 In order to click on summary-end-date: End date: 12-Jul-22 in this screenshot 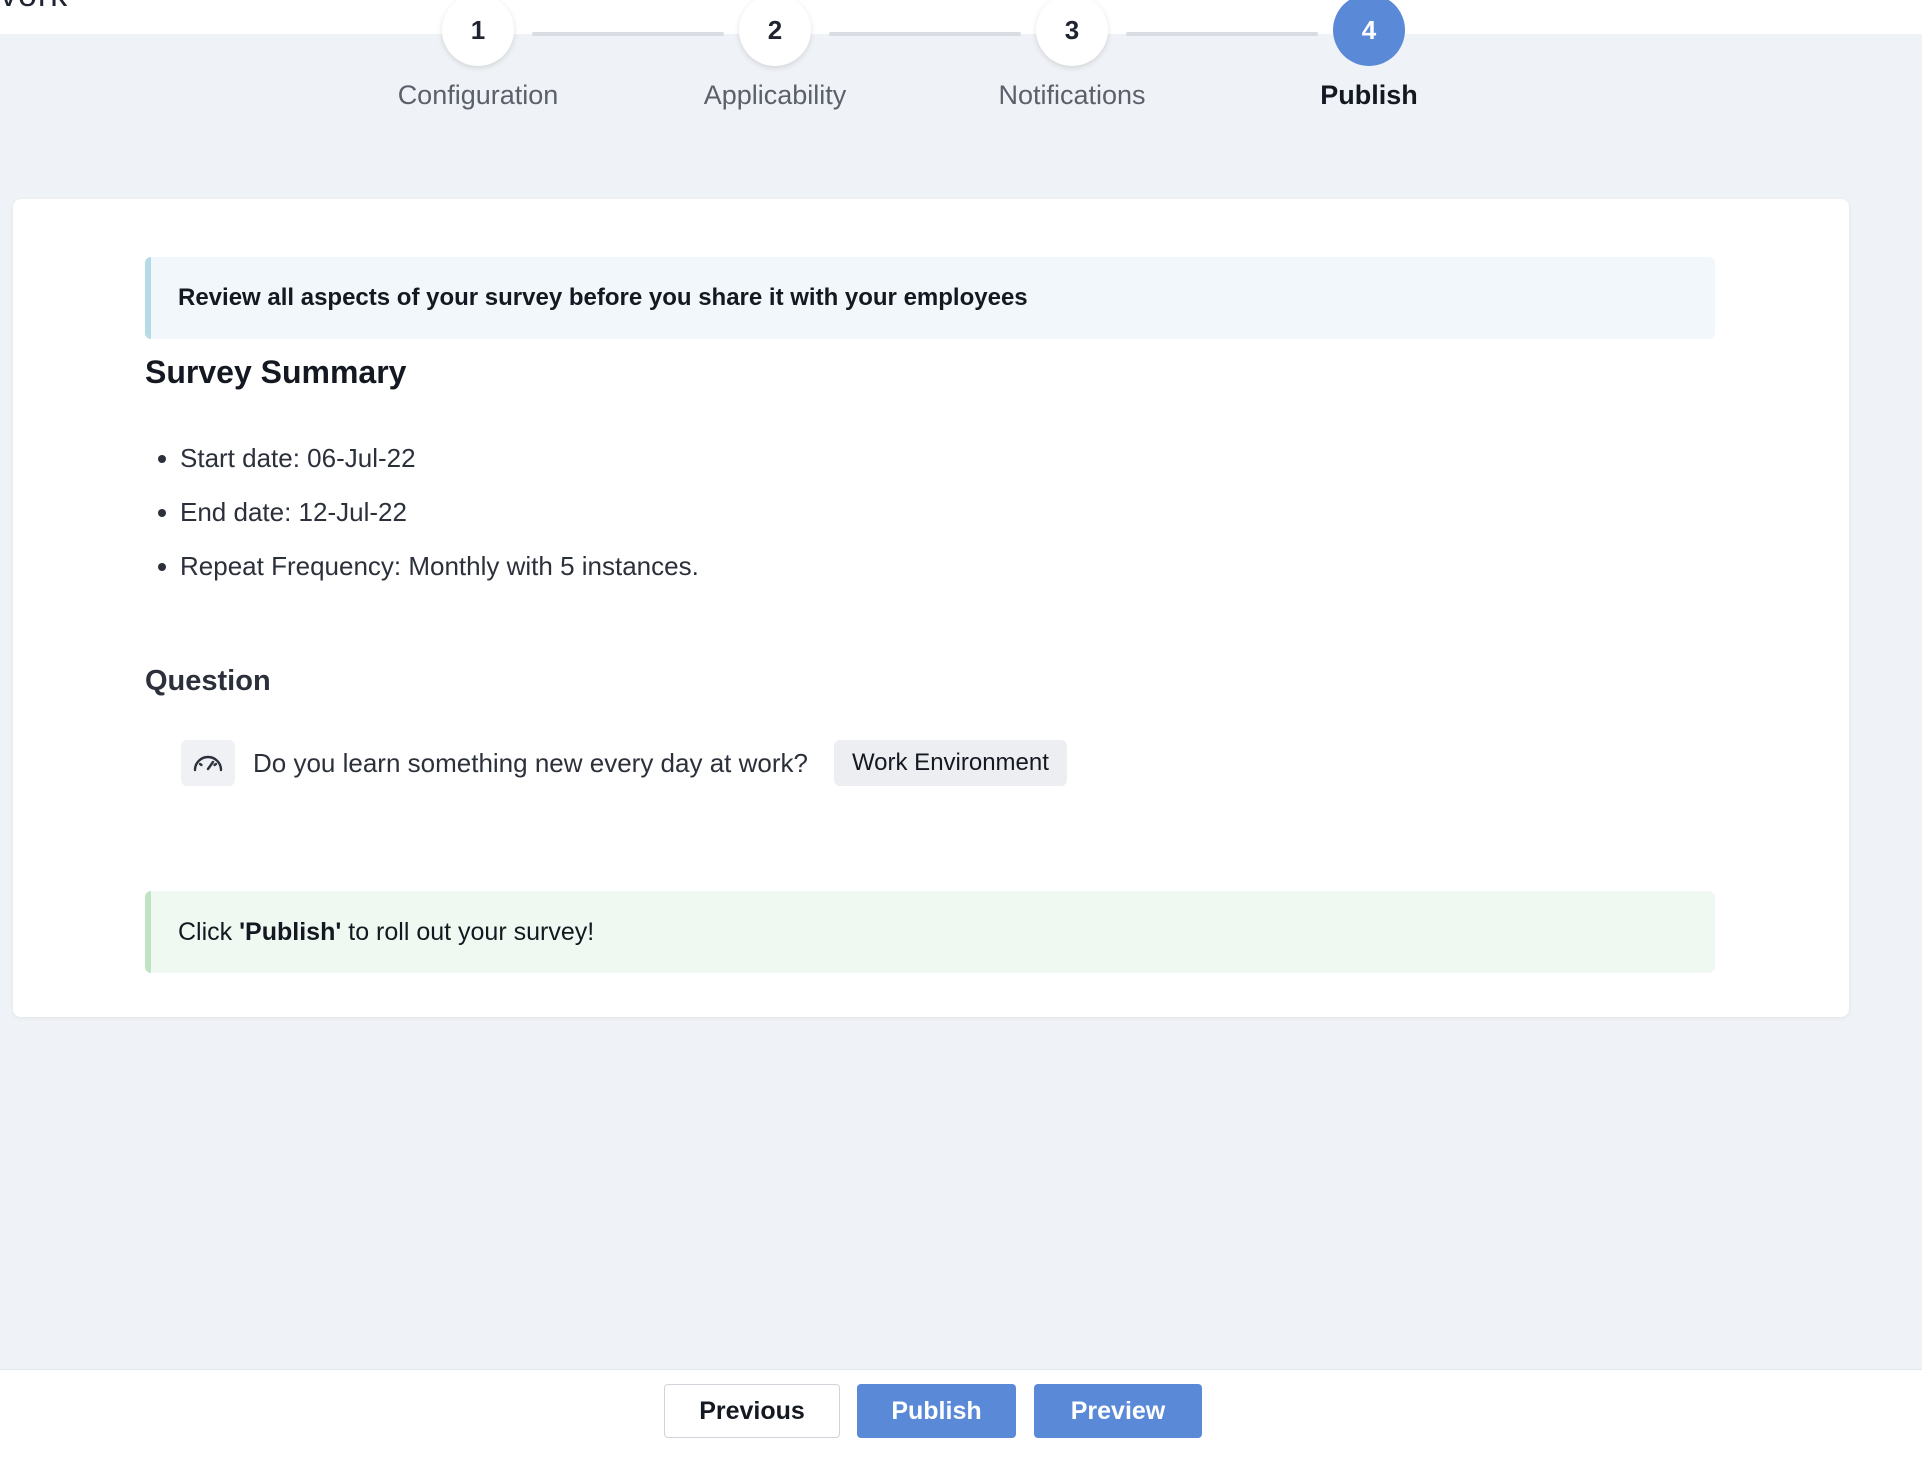, I will do `click(293, 512)`.